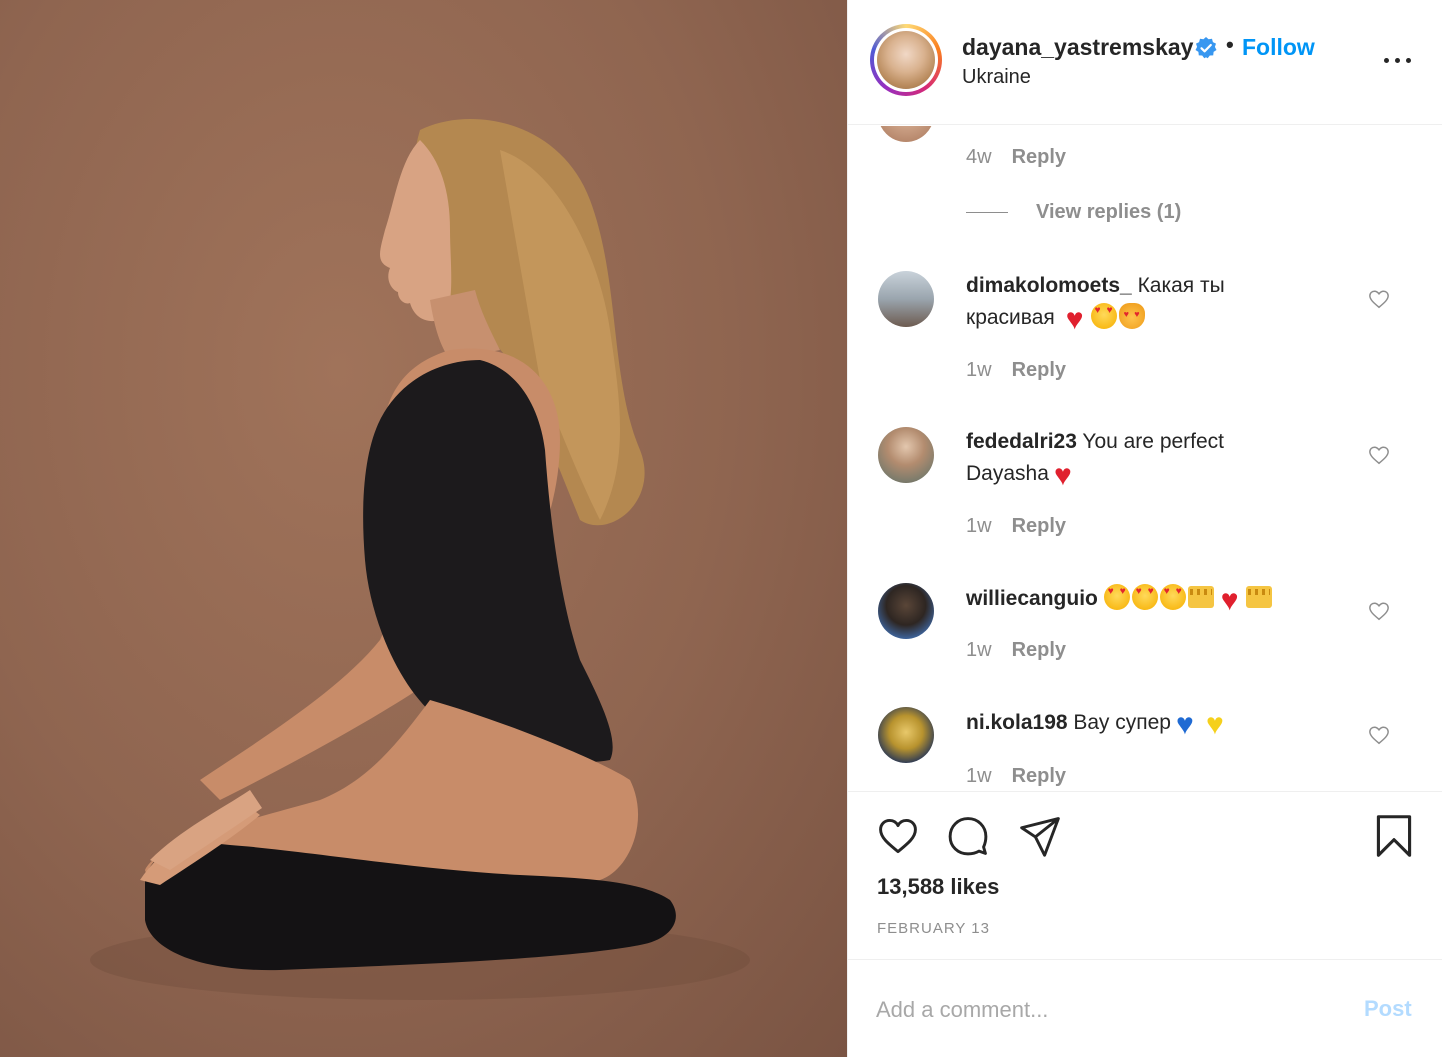 This screenshot has width=1442, height=1057. What do you see at coordinates (968, 836) in the screenshot?
I see `comment-bubble-icon` at bounding box center [968, 836].